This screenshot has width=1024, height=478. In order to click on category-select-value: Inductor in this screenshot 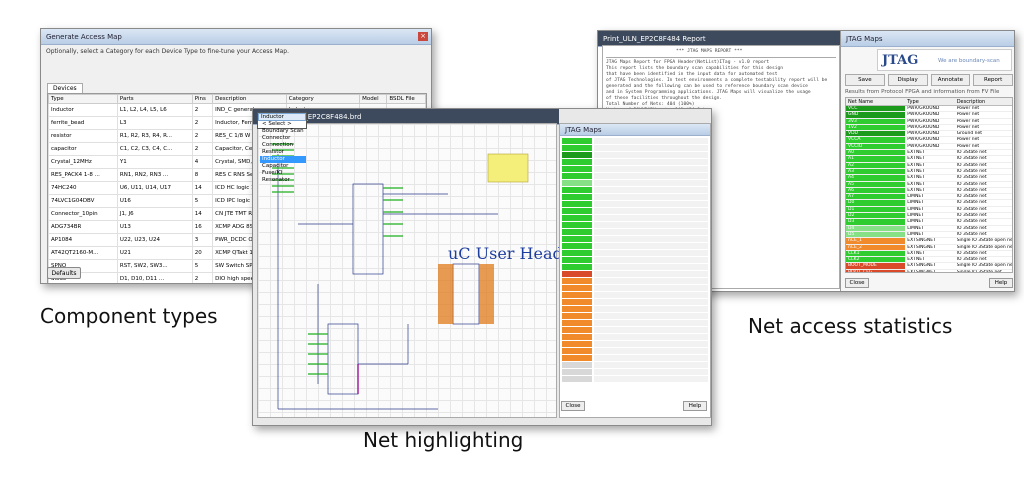, I will do `click(282, 117)`.